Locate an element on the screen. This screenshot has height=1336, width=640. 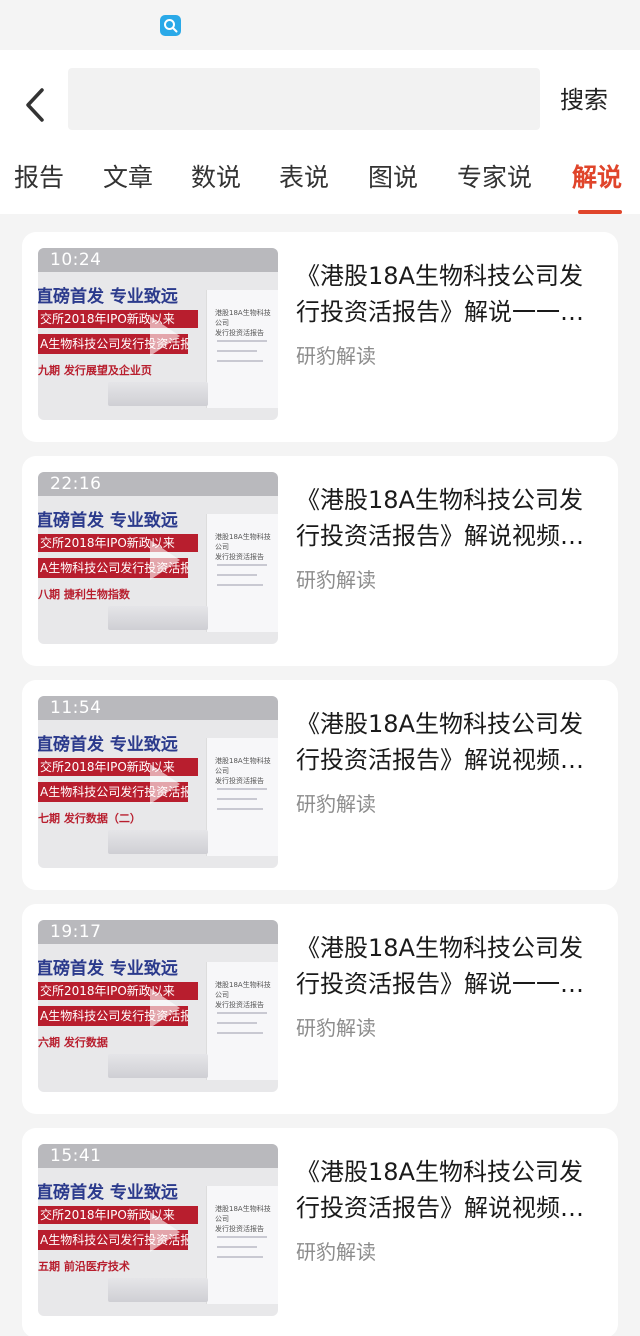
tab-data-talk: 数说 is located at coordinates (216, 176).